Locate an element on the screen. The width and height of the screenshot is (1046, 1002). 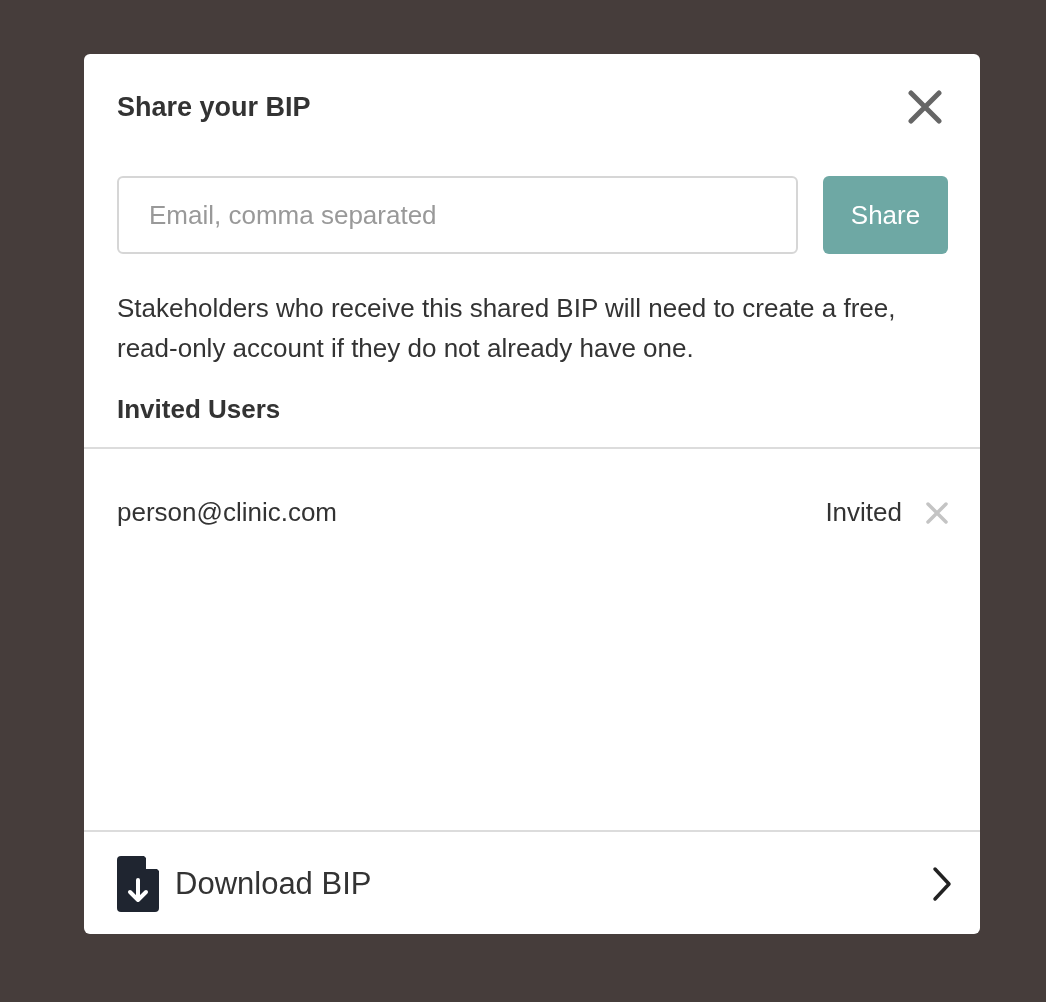
close-button is located at coordinates (925, 107).